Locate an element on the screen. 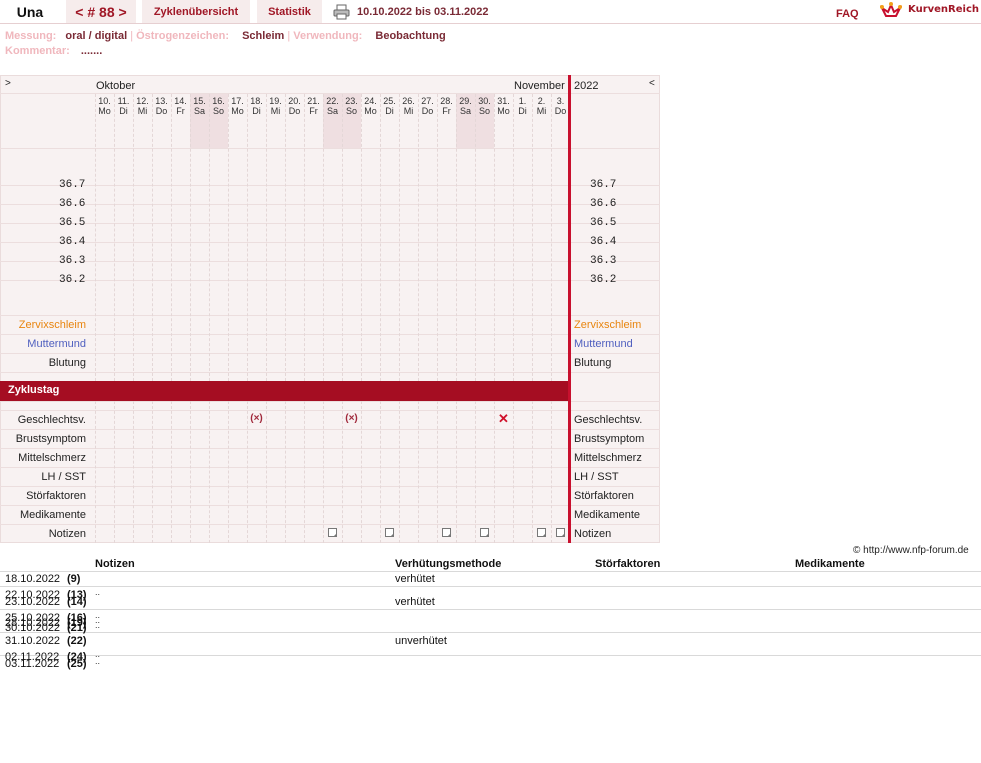 The height and width of the screenshot is (763, 981). day-header: 25. Di is located at coordinates (389, 106).